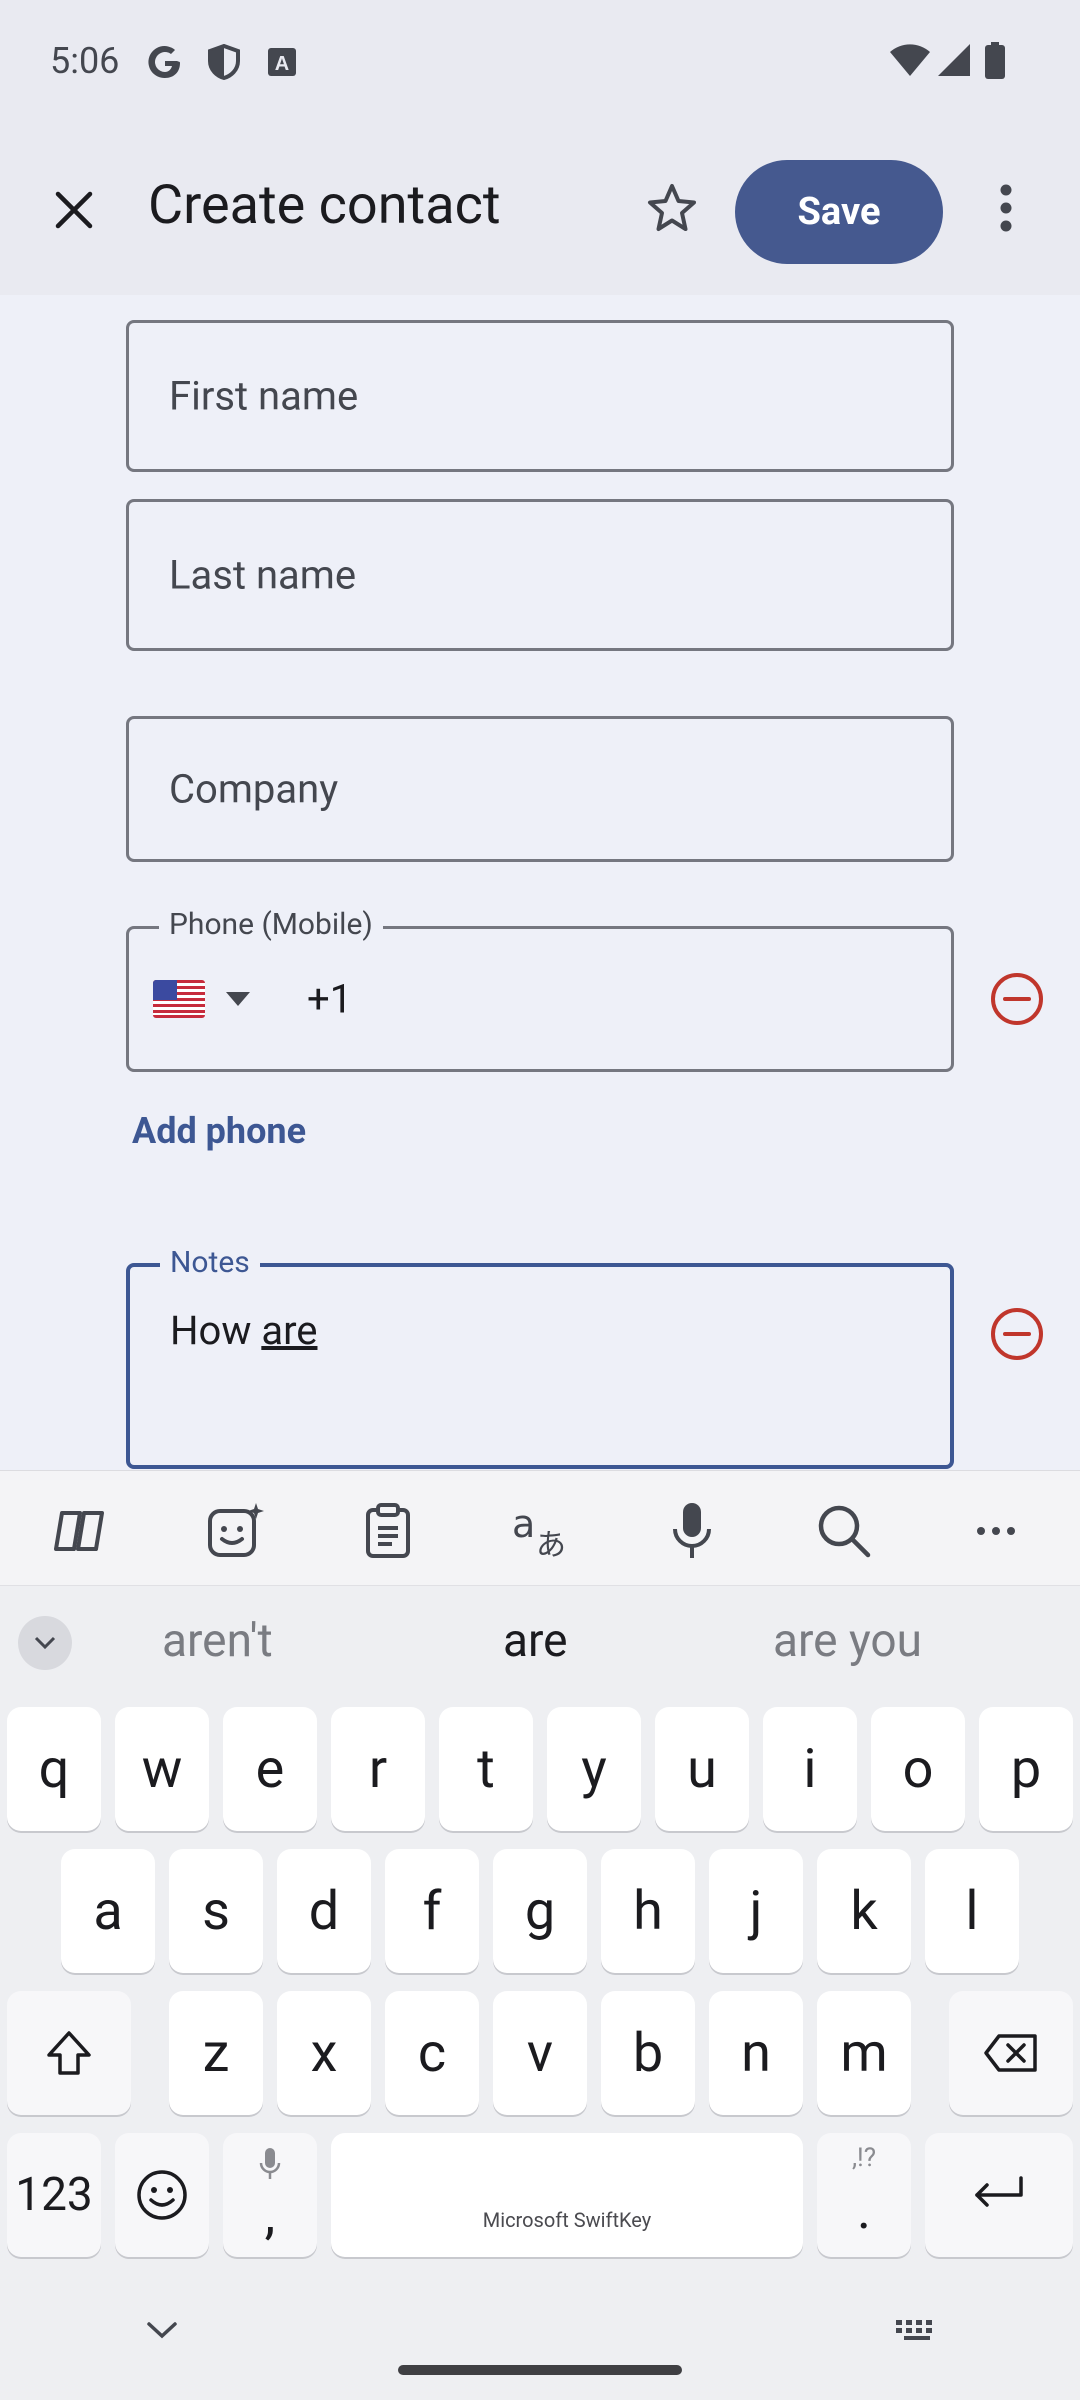 The image size is (1080, 2400). Describe the element at coordinates (270, 1769) in the screenshot. I see `key-e: e` at that location.